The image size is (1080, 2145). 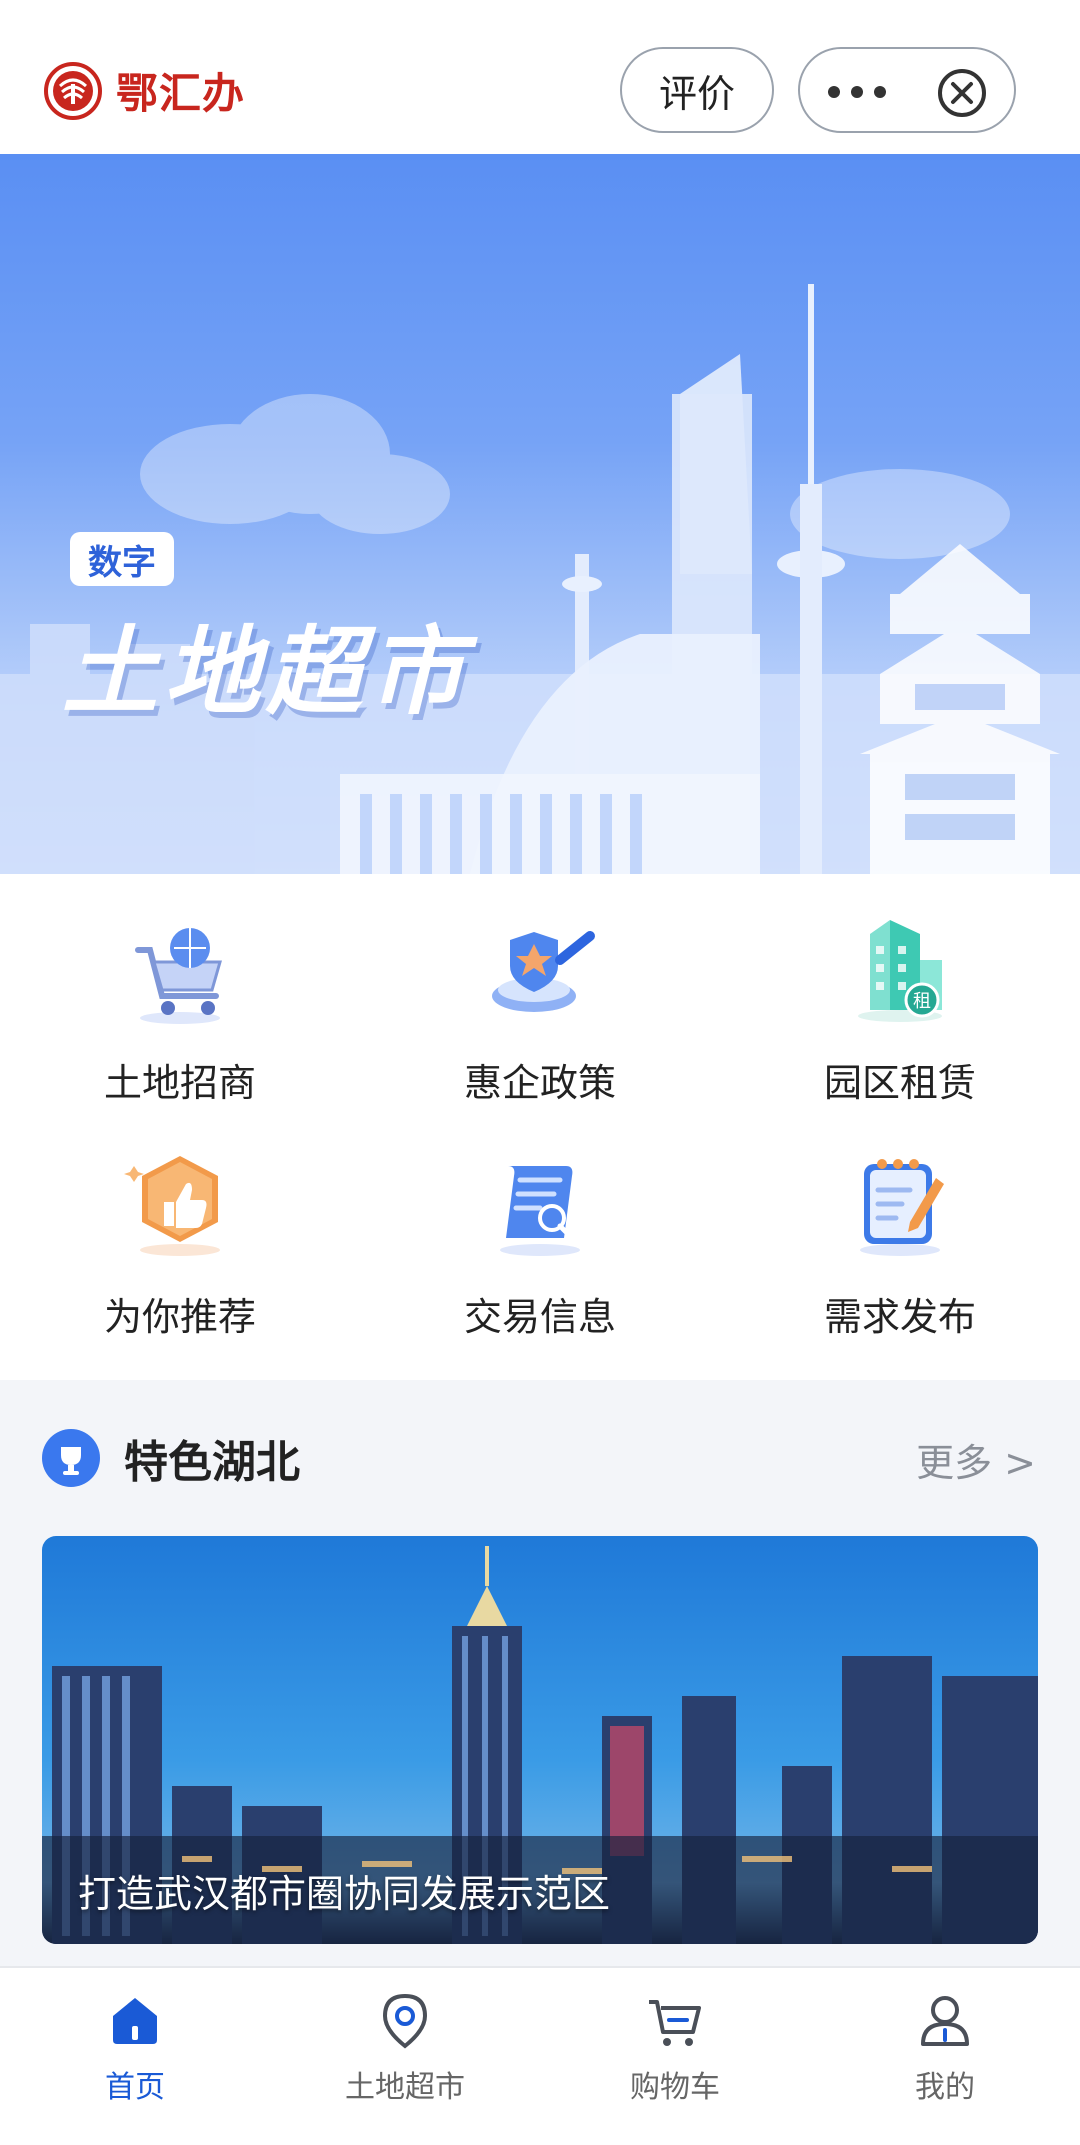 What do you see at coordinates (539, 1317) in the screenshot?
I see `service-label: 交易信息` at bounding box center [539, 1317].